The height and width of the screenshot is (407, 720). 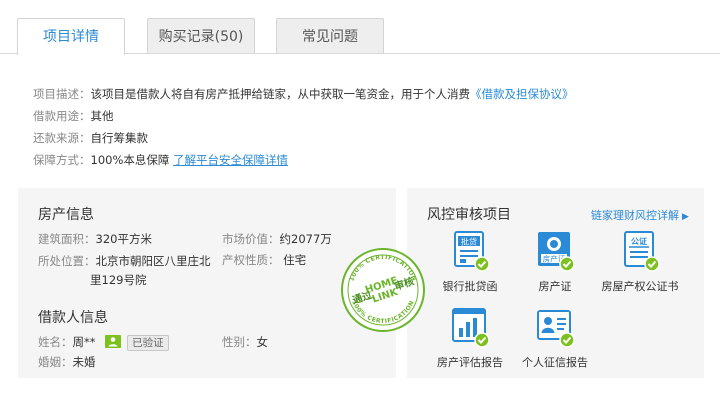 What do you see at coordinates (635, 215) in the screenshot?
I see `risk-details-link-text: 链家理财风控详解` at bounding box center [635, 215].